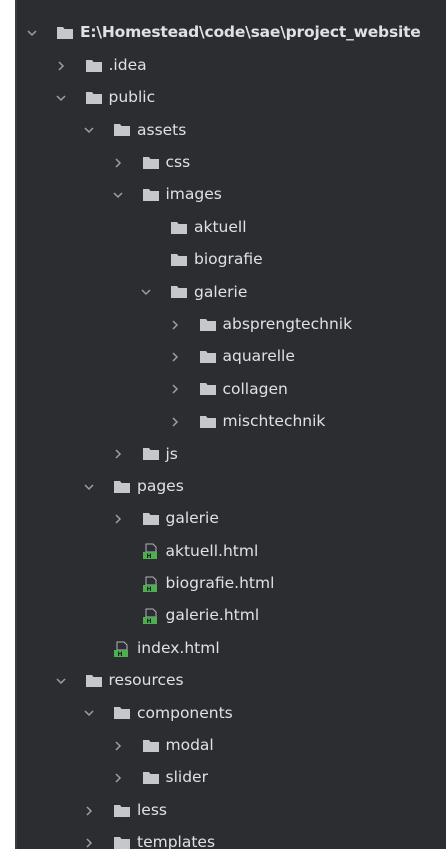  I want to click on tree-folder-aquarelle: aquarelle, so click(230, 357).